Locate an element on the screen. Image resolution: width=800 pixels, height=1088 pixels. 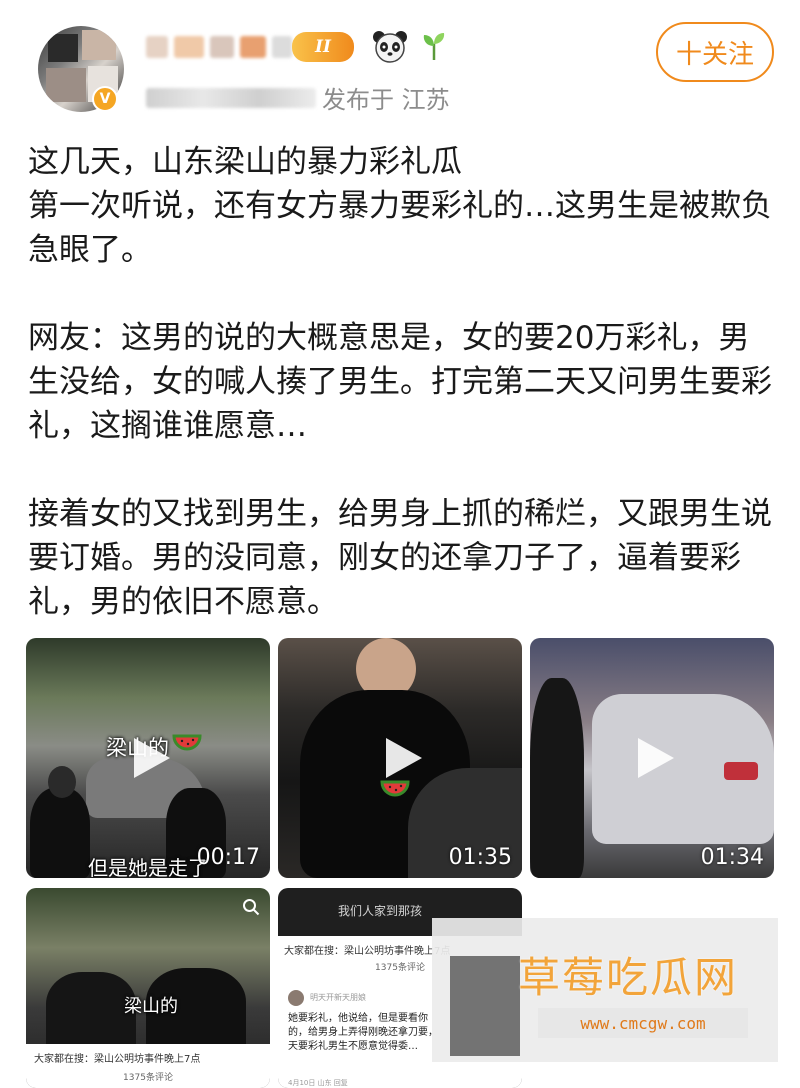
timestamp-blurred is located at coordinates (231, 97).